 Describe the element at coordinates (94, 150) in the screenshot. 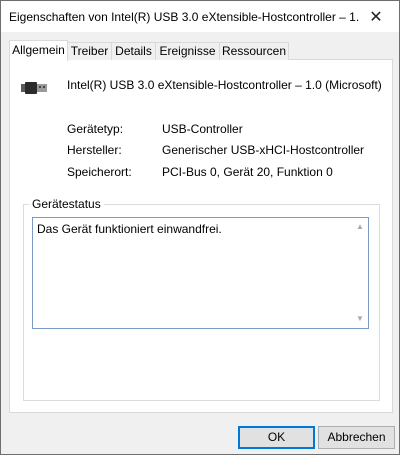

I see `property-label-manufacturer: Hersteller:` at that location.